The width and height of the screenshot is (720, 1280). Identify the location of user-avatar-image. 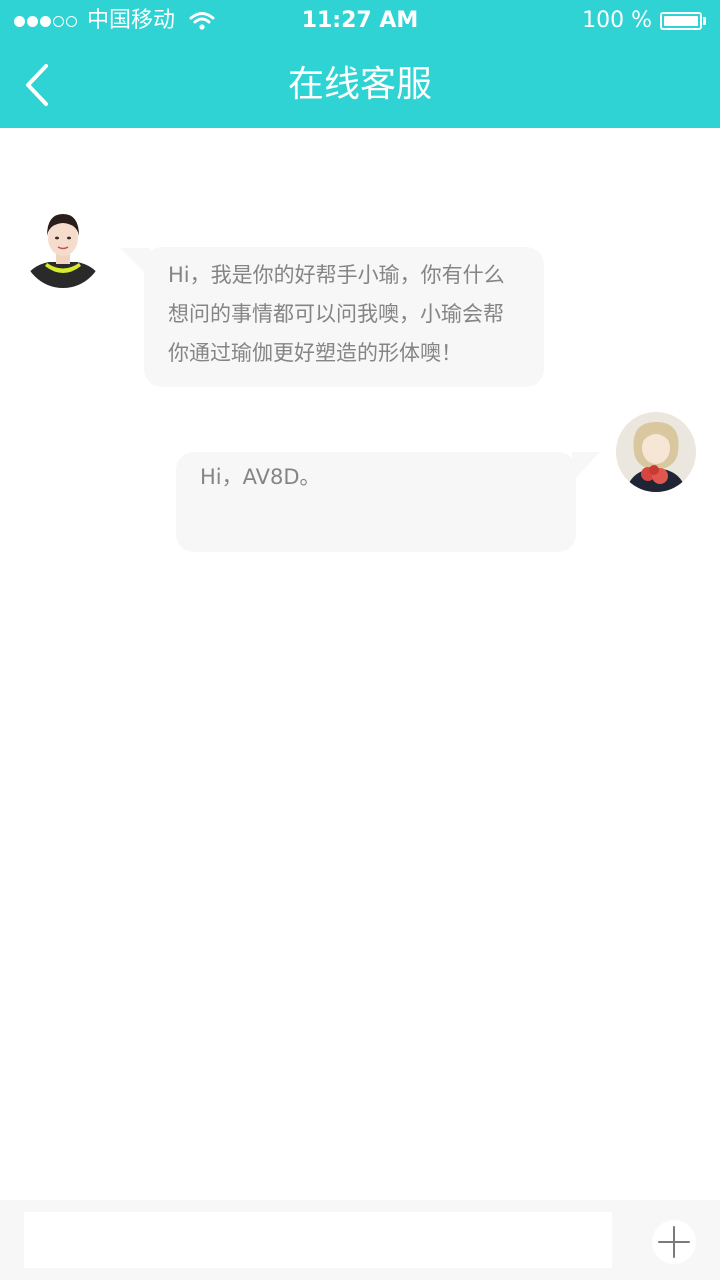
(656, 452).